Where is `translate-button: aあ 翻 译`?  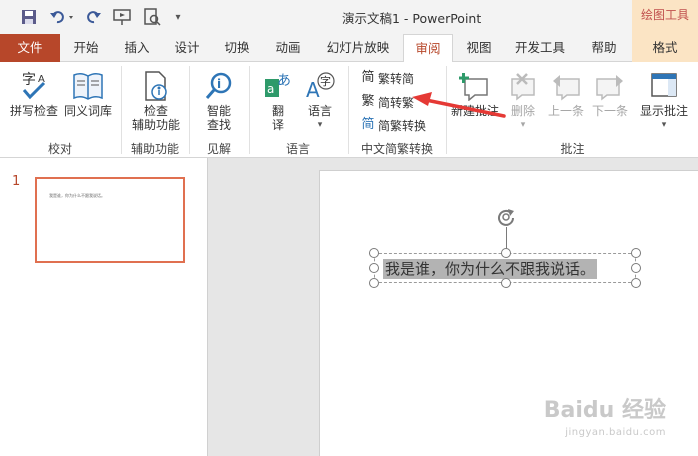
translate-button: aあ 翻 译 is located at coordinates (278, 100).